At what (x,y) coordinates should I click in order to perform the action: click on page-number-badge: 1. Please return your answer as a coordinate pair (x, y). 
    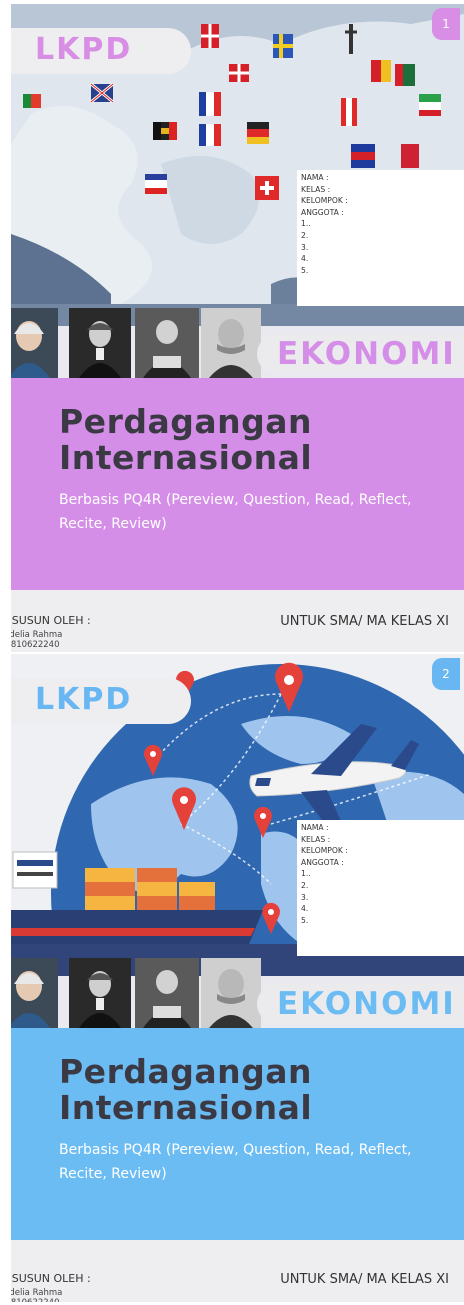
    Looking at the image, I should click on (446, 24).